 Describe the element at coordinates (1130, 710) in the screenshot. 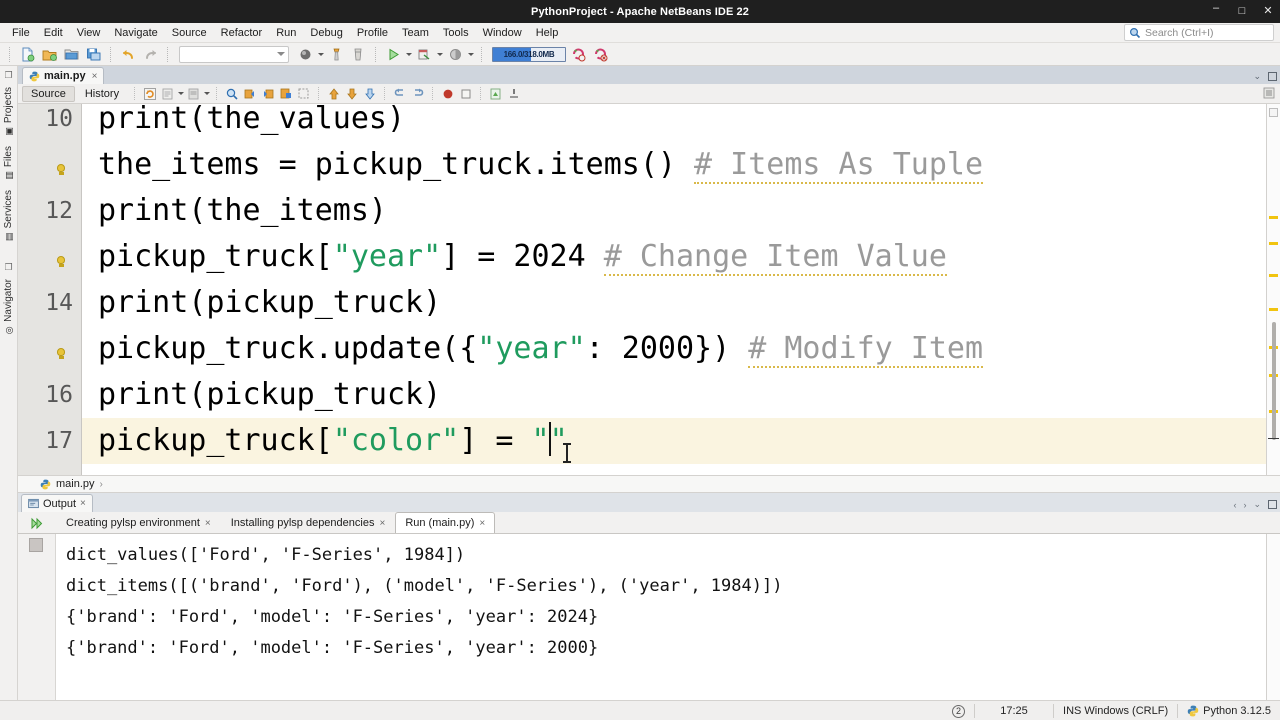

I see `status-line-ending: Windows (CRLF)` at that location.